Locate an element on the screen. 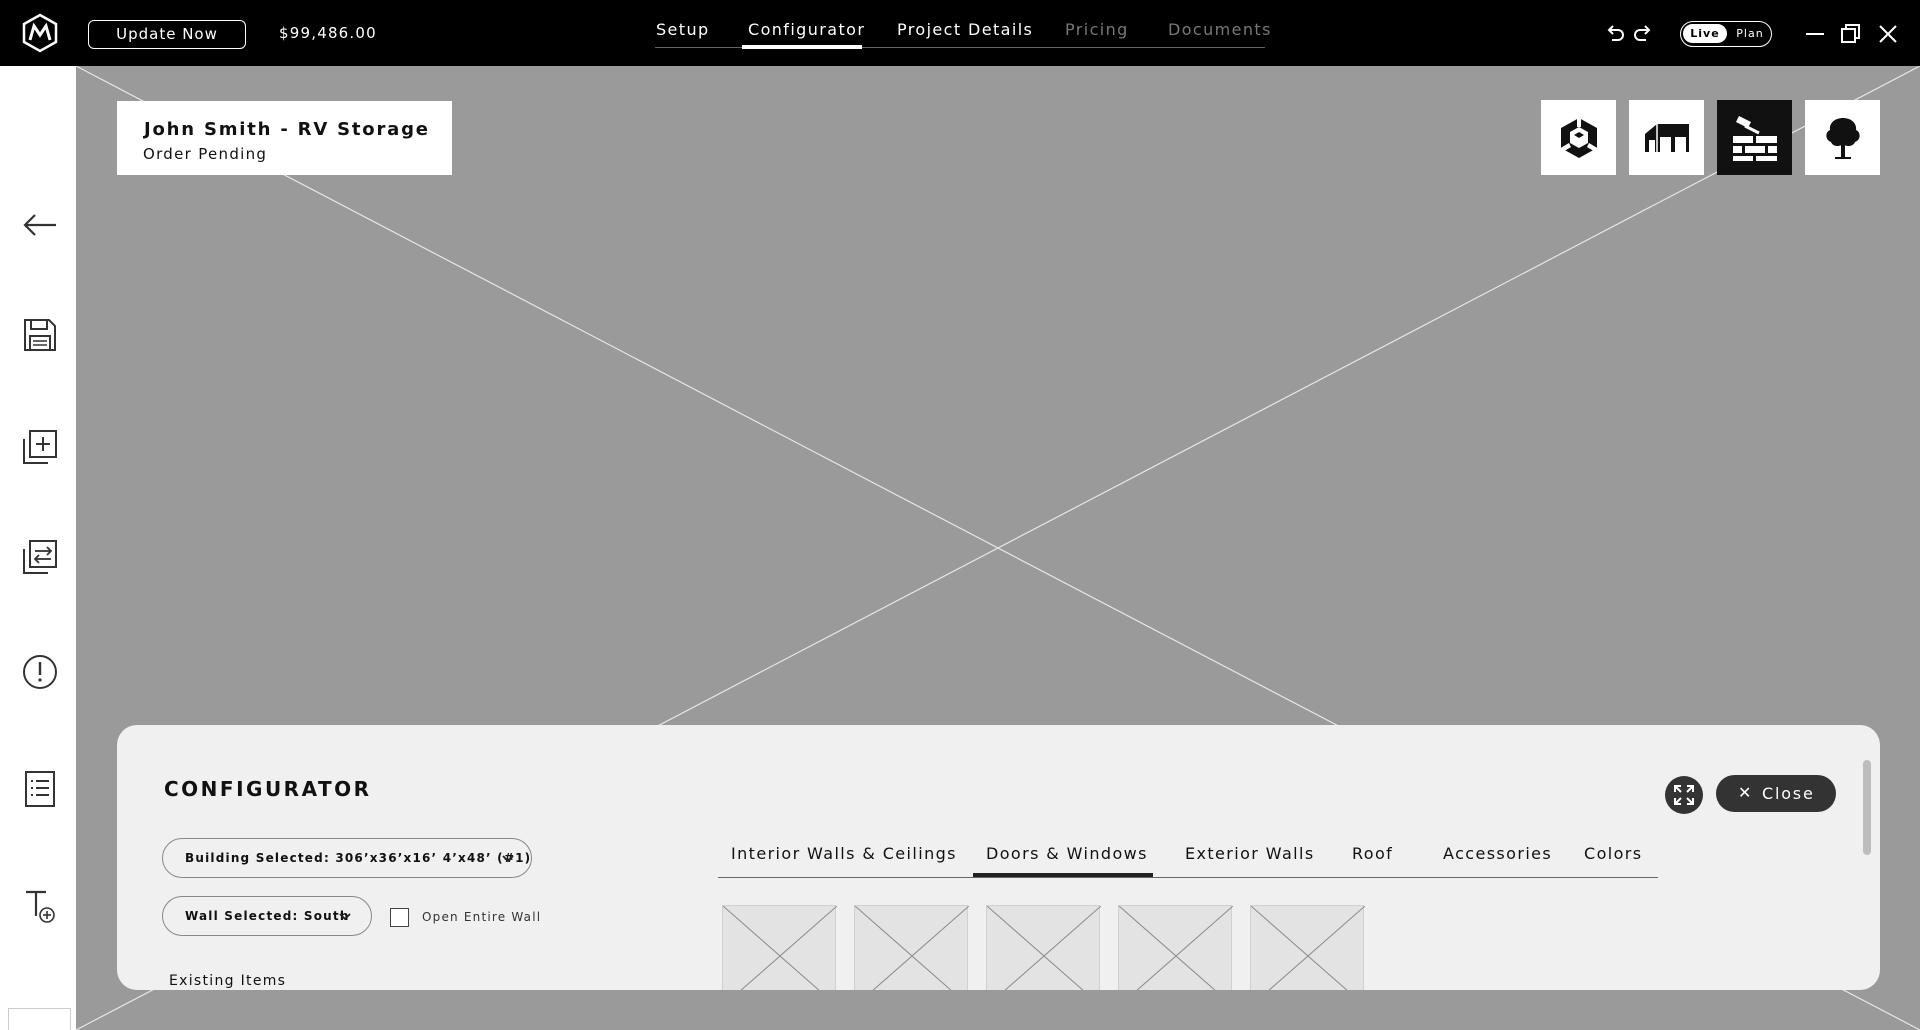  view-button-3d is located at coordinates (1578, 137).